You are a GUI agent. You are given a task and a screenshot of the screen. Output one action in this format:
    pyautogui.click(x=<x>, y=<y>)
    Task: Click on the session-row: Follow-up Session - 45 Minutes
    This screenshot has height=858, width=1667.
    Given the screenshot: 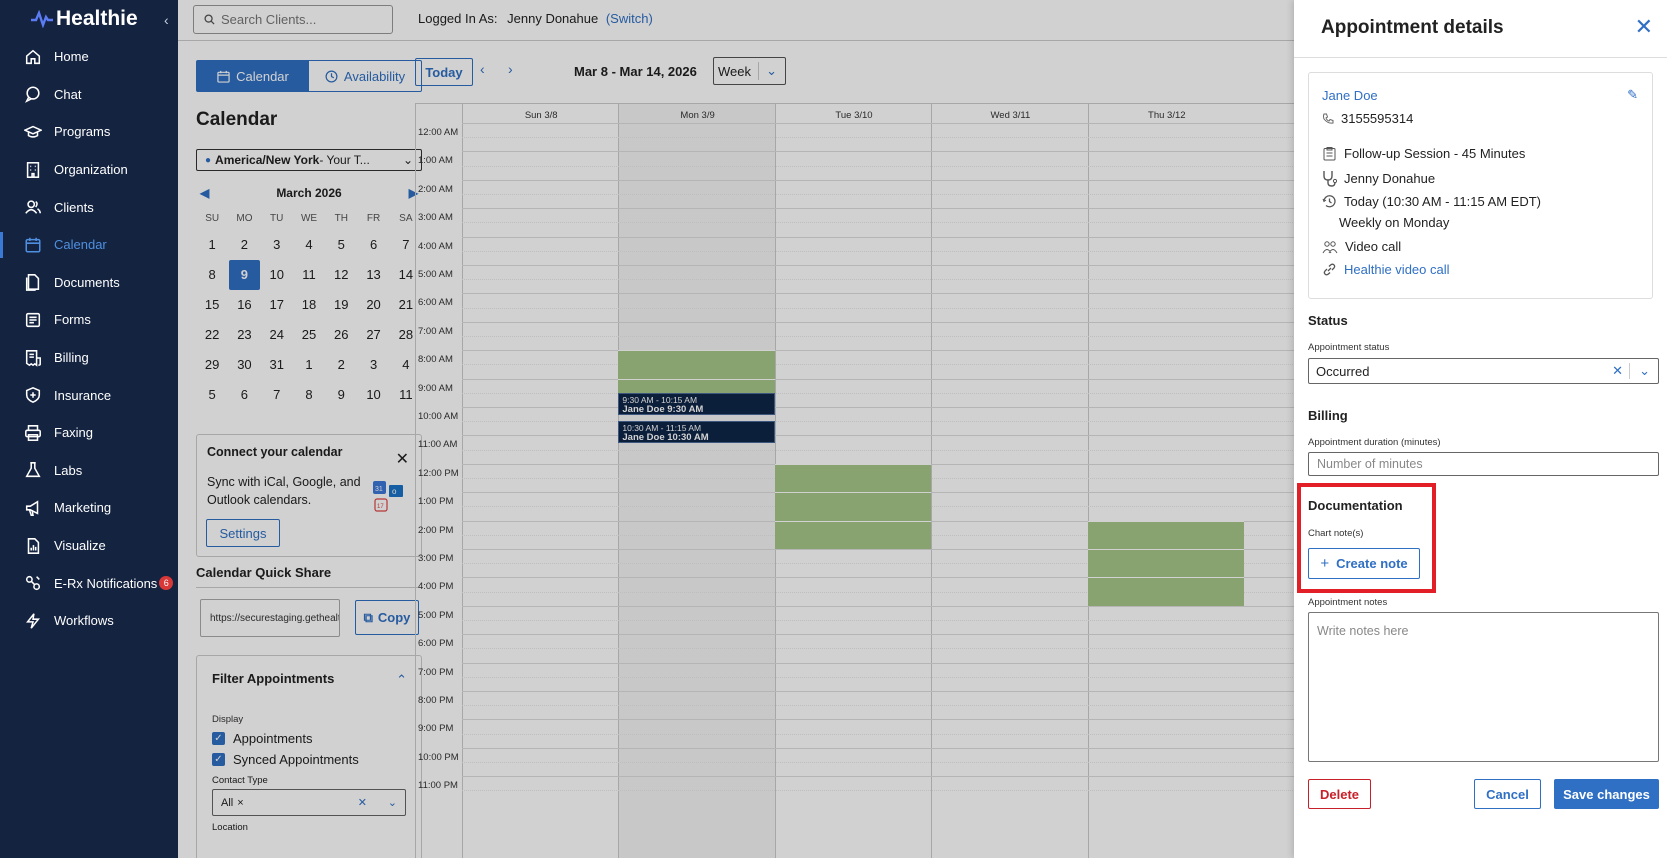 What is the action you would take?
    pyautogui.click(x=1423, y=153)
    